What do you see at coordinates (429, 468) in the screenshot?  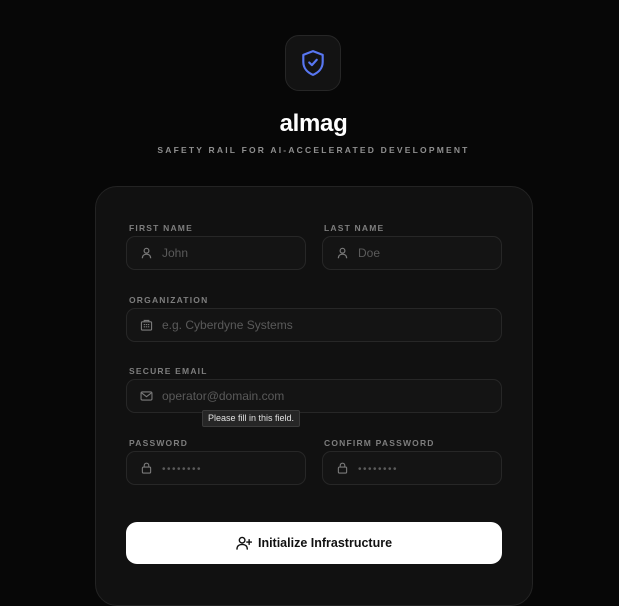 I see `confirm-password-input` at bounding box center [429, 468].